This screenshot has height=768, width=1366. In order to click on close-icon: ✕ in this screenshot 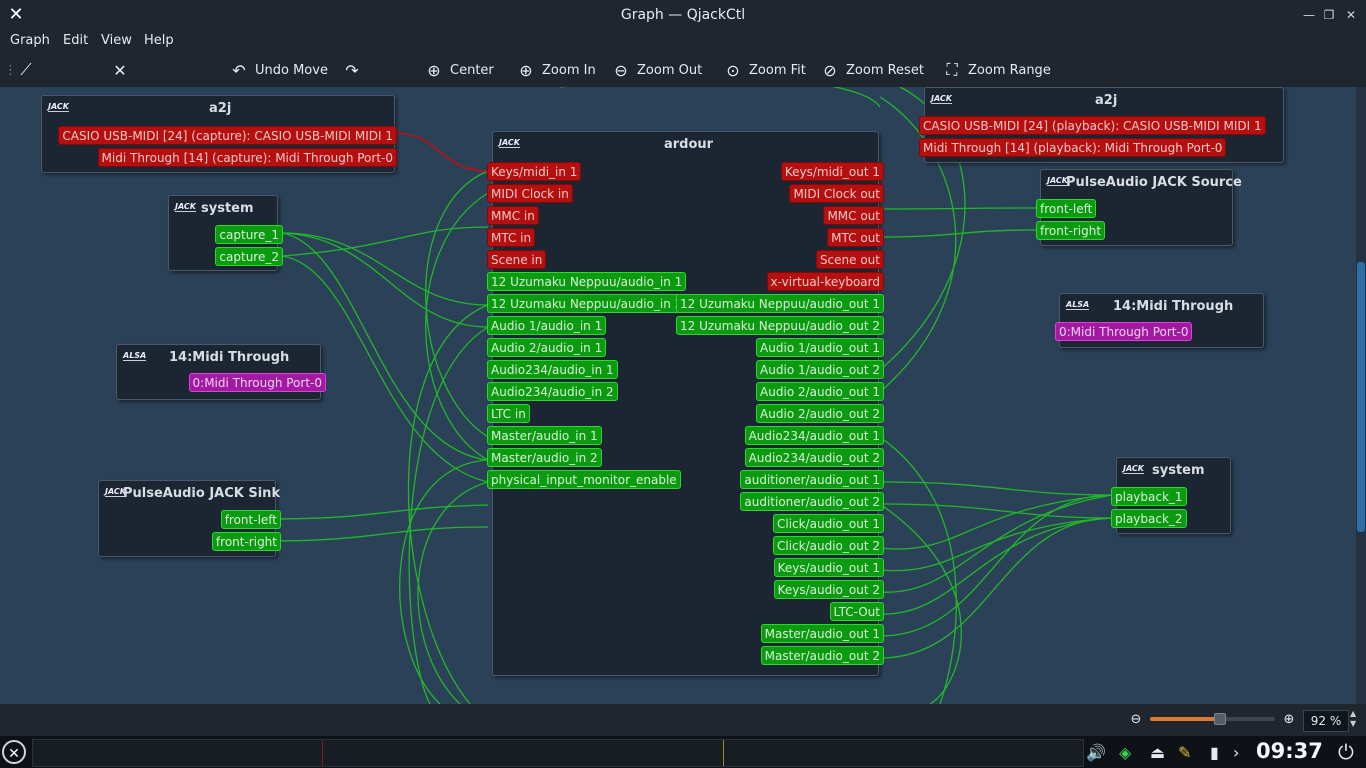, I will do `click(1351, 15)`.